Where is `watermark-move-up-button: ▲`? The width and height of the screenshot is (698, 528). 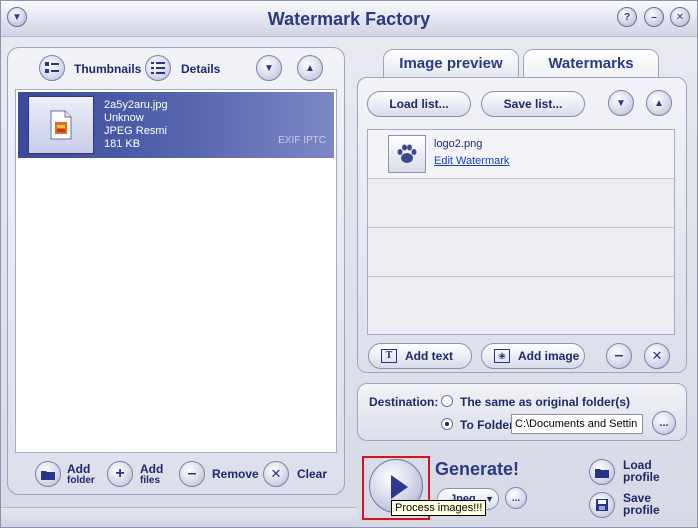
watermark-move-up-button: ▲ is located at coordinates (659, 103).